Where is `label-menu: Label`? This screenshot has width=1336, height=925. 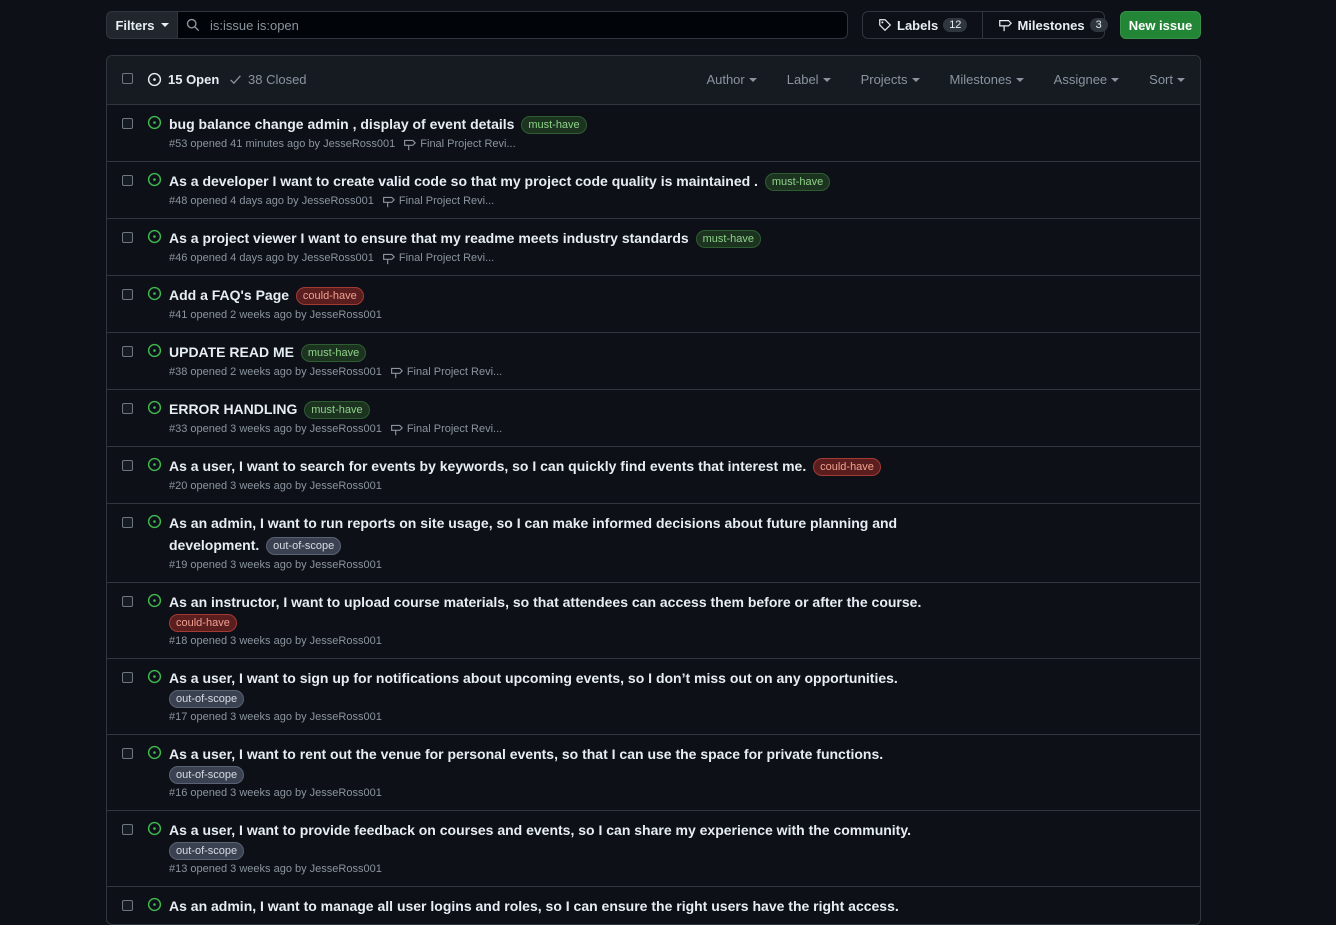 label-menu: Label is located at coordinates (809, 79).